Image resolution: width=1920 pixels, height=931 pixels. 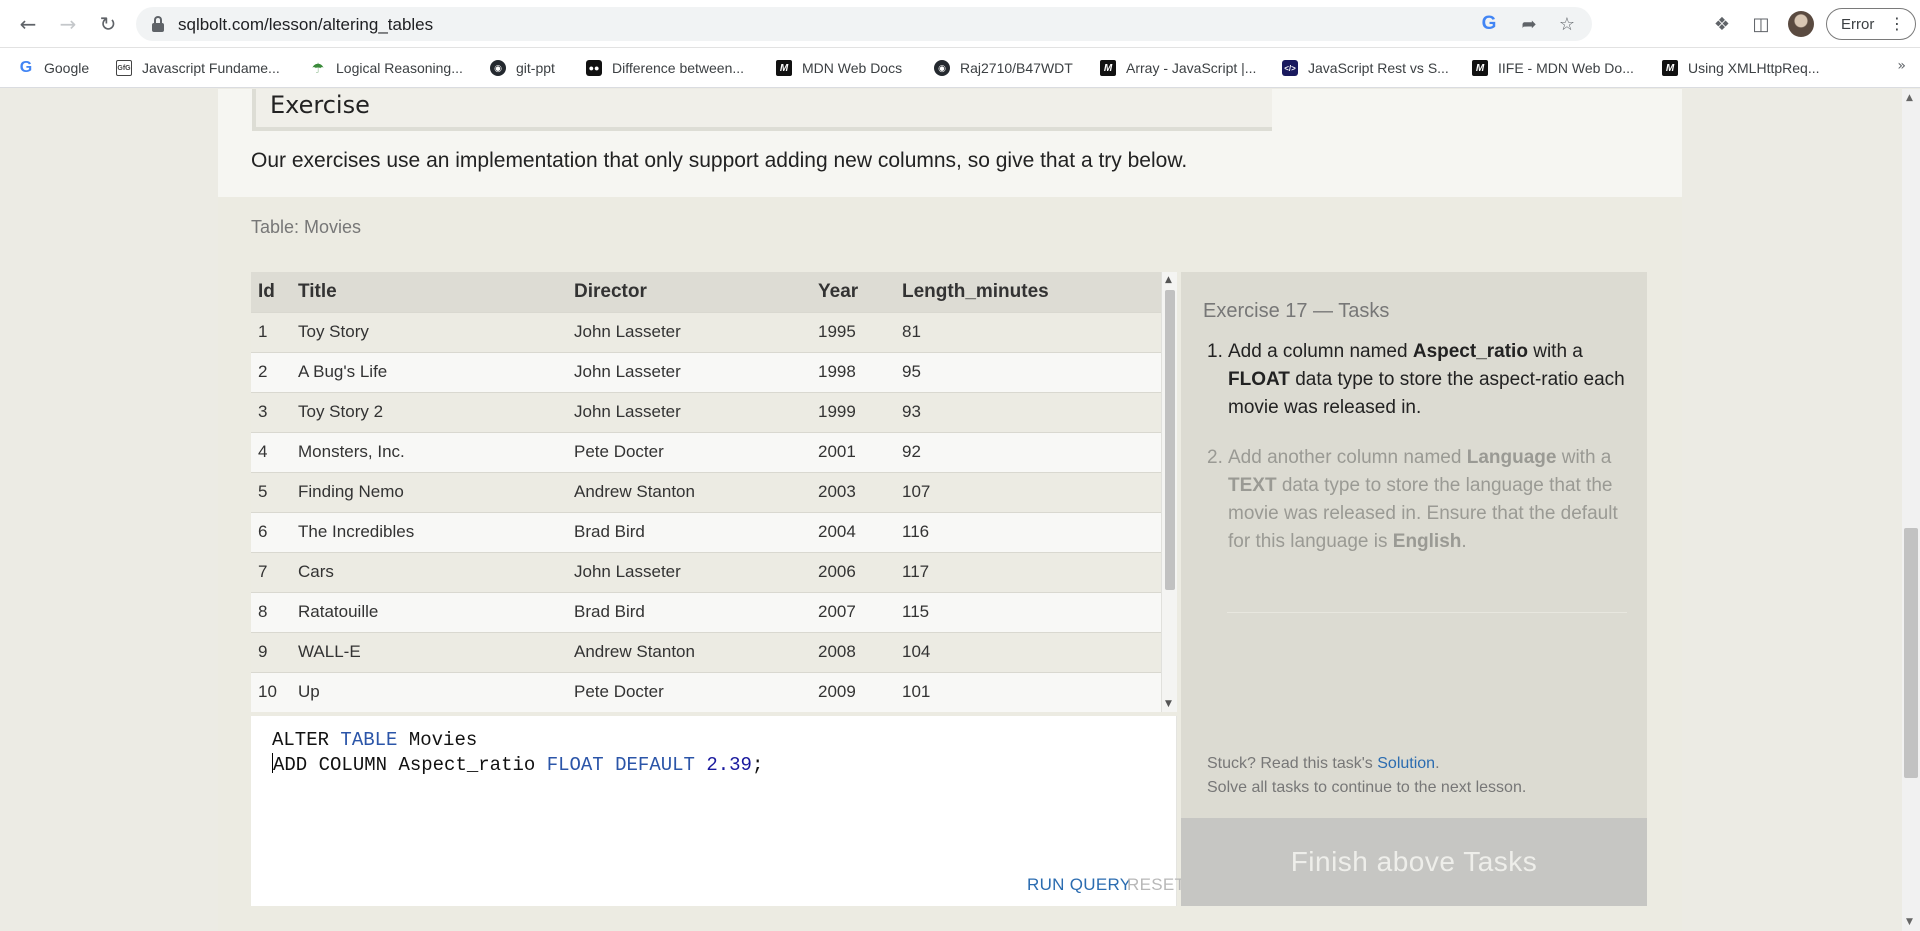 What do you see at coordinates (916, 611) in the screenshot?
I see `cell-length-minutes: 115` at bounding box center [916, 611].